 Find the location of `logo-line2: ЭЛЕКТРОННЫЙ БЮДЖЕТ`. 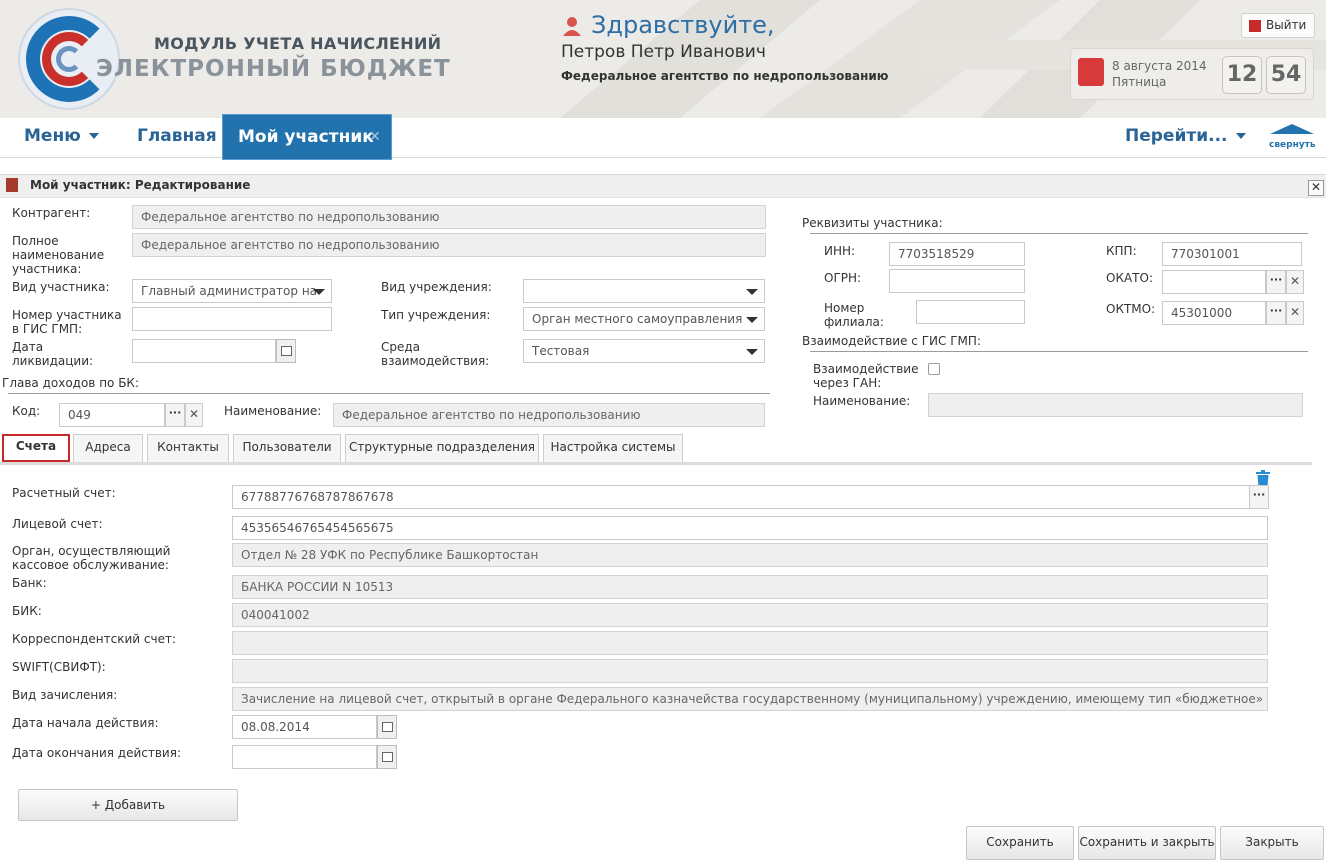

logo-line2: ЭЛЕКТРОННЫЙ БЮДЖЕТ is located at coordinates (273, 69).